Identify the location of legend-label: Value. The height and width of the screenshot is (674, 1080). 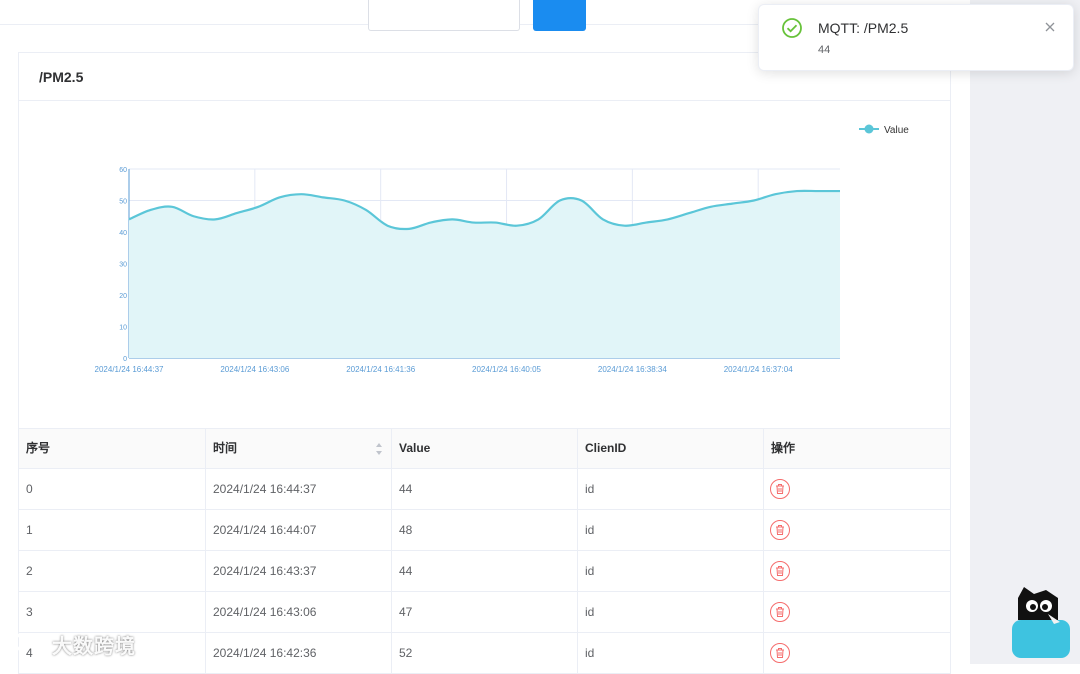
(896, 130).